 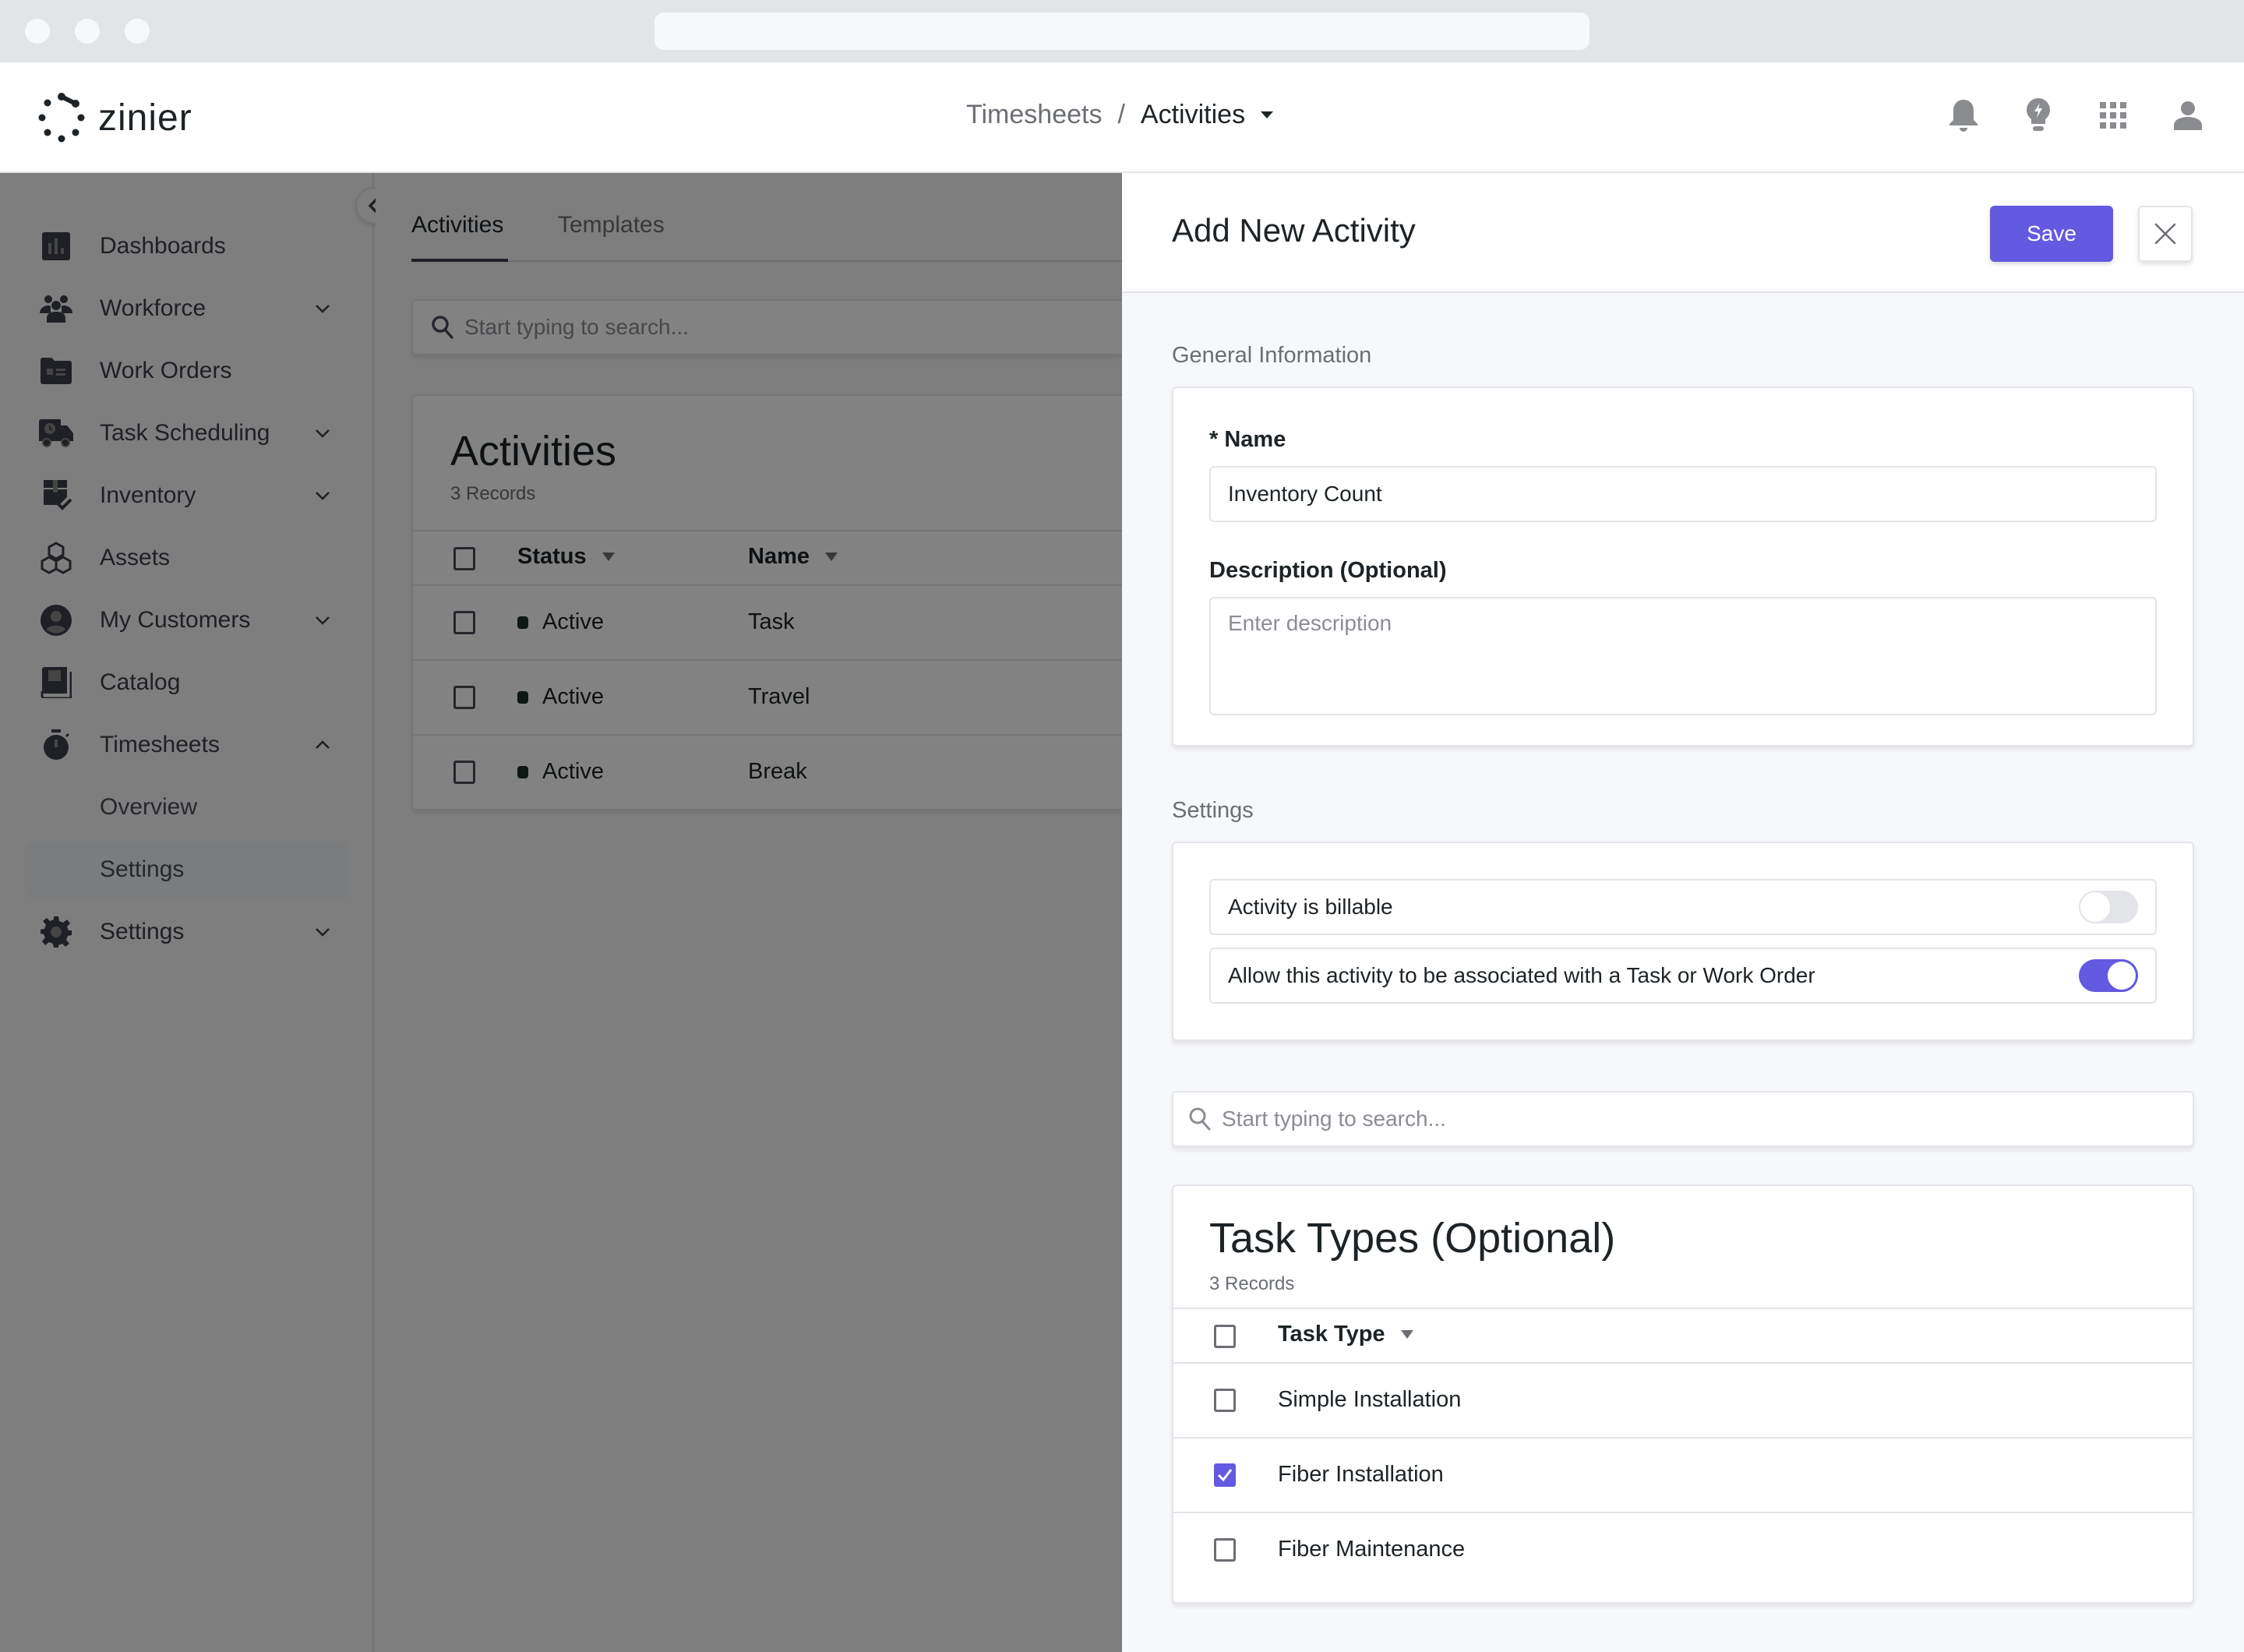 What do you see at coordinates (1683, 1336) in the screenshot?
I see `task-types-table-header: Task Type` at bounding box center [1683, 1336].